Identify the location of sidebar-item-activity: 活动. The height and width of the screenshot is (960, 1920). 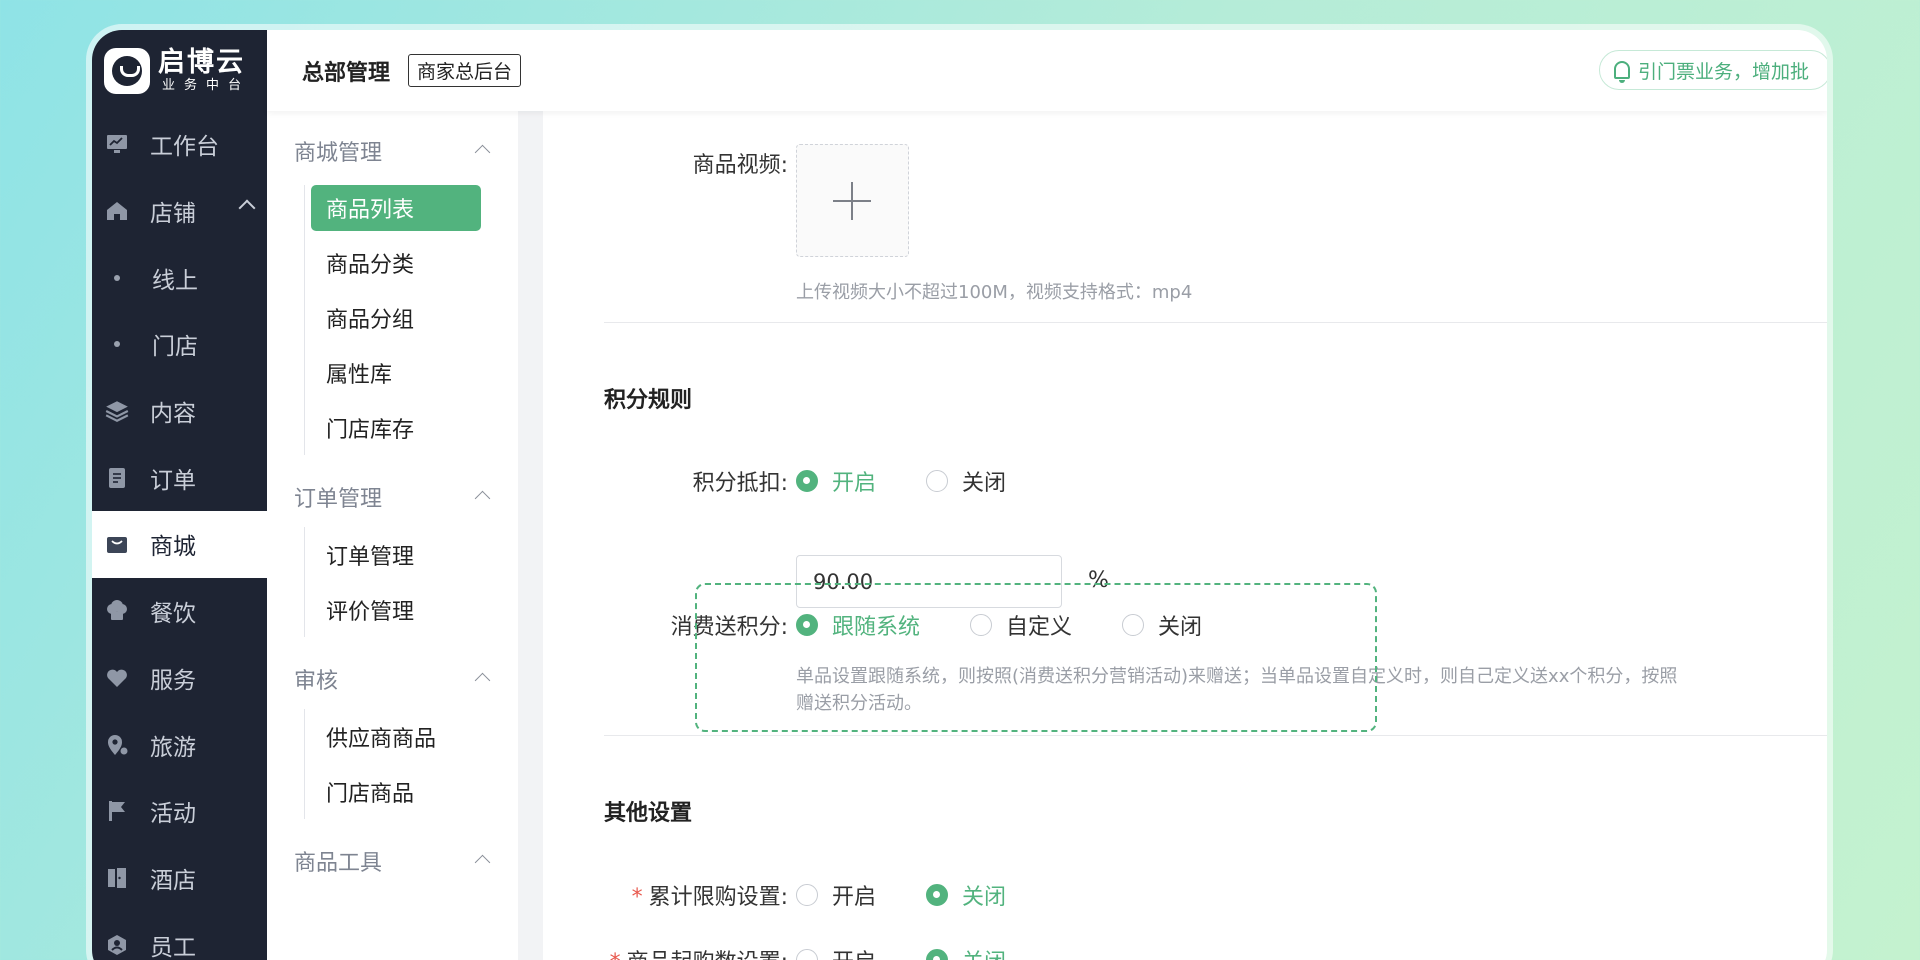
(179, 811).